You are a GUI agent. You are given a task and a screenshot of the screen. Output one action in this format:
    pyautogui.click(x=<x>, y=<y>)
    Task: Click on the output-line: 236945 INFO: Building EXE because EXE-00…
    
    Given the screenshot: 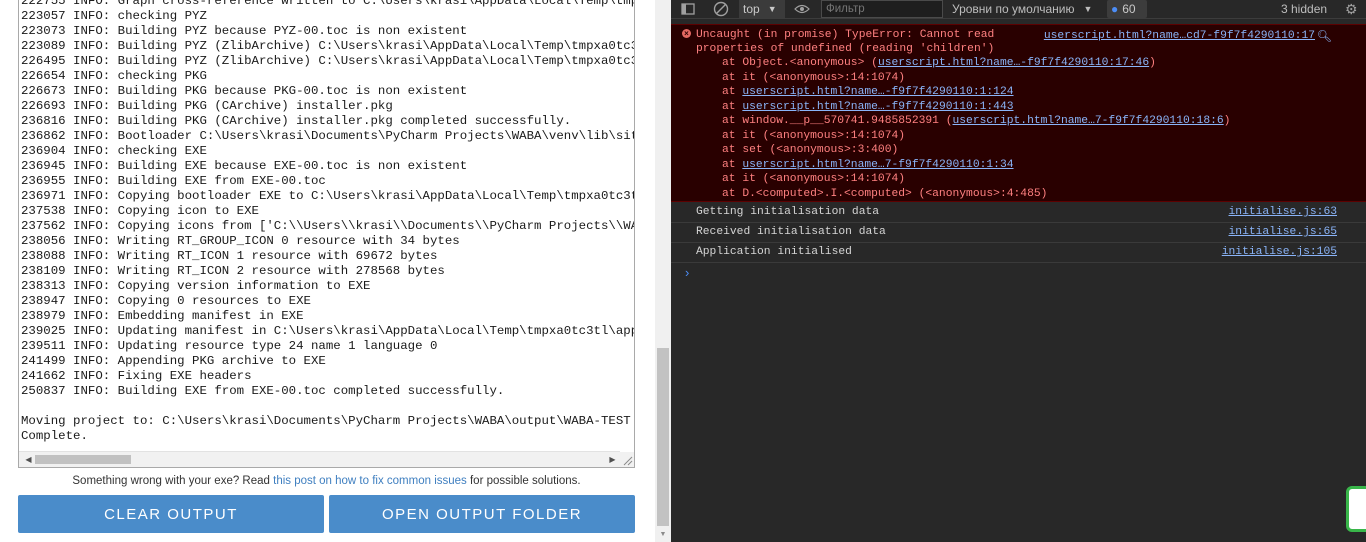 What is the action you would take?
    pyautogui.click(x=244, y=166)
    